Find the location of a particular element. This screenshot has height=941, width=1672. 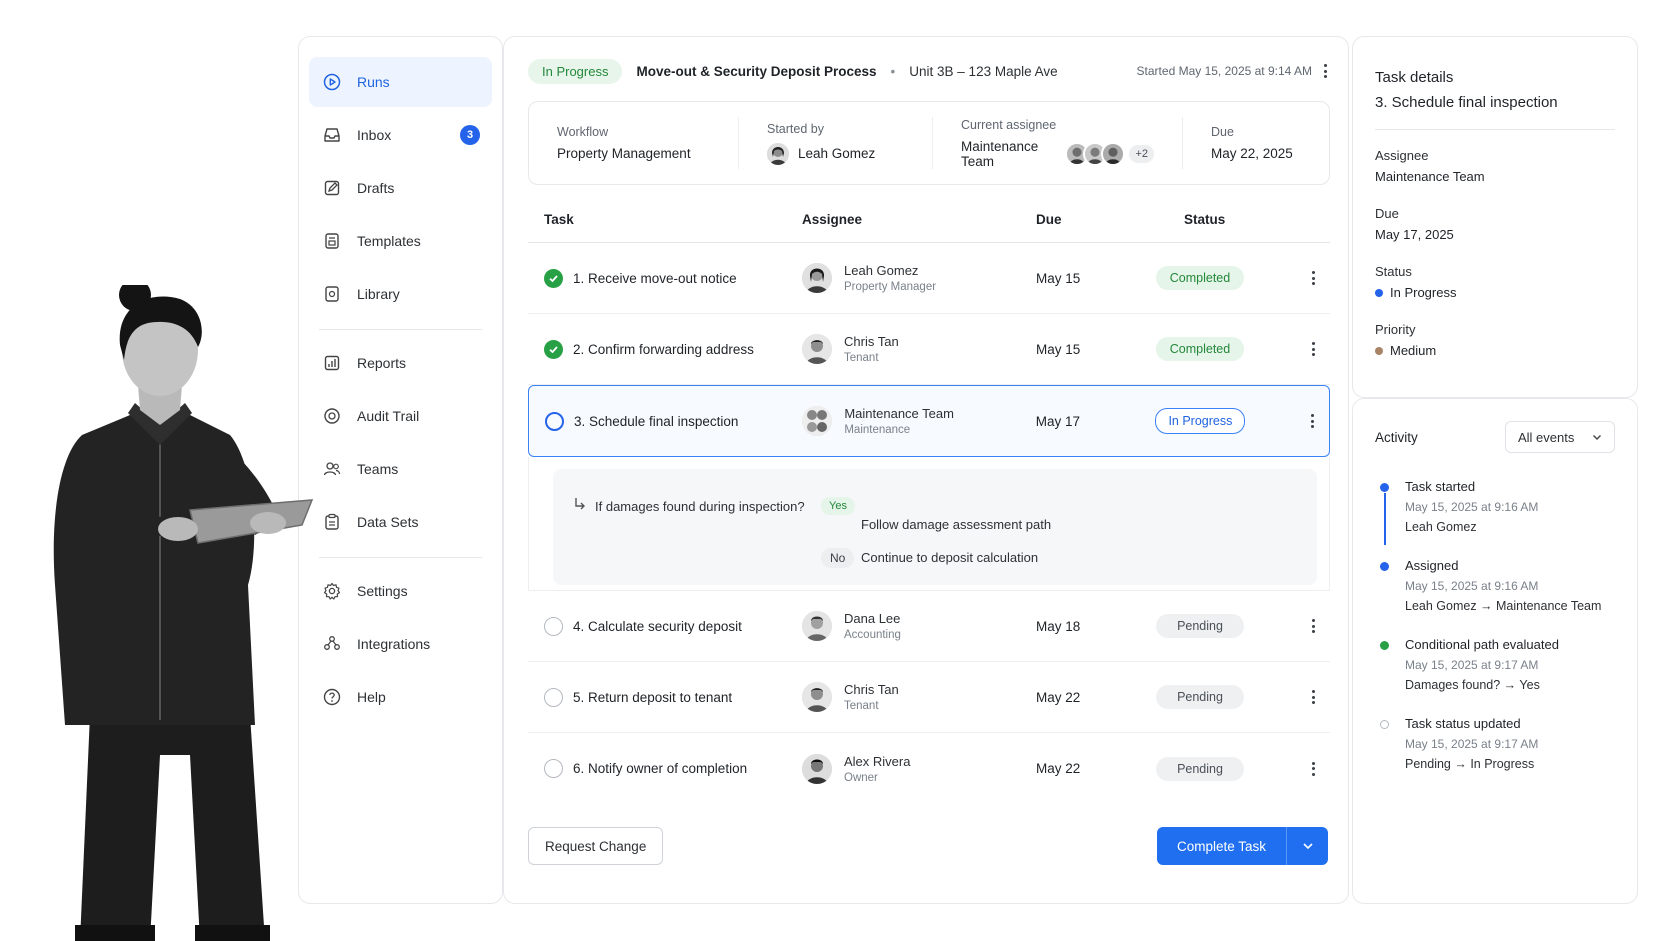

task-name: 5. Return deposit to tenant is located at coordinates (653, 697).